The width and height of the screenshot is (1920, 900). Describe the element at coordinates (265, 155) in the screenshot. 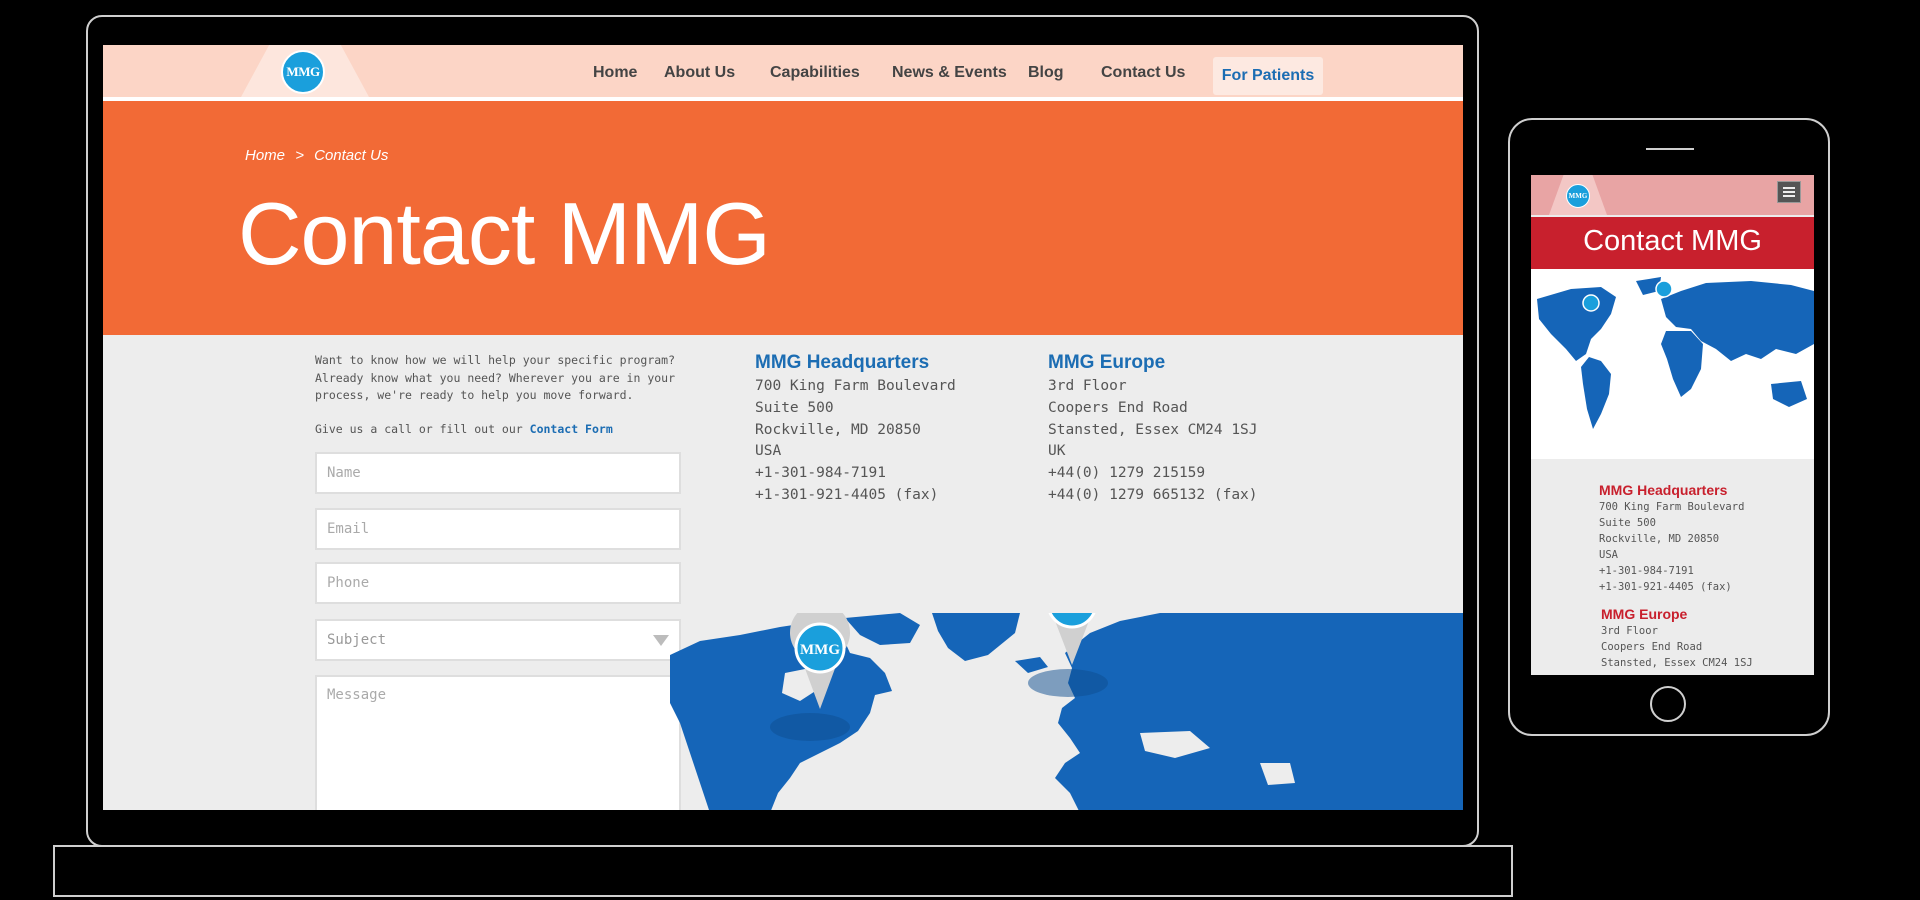

I see `breadcrumb-home-link: Home` at that location.